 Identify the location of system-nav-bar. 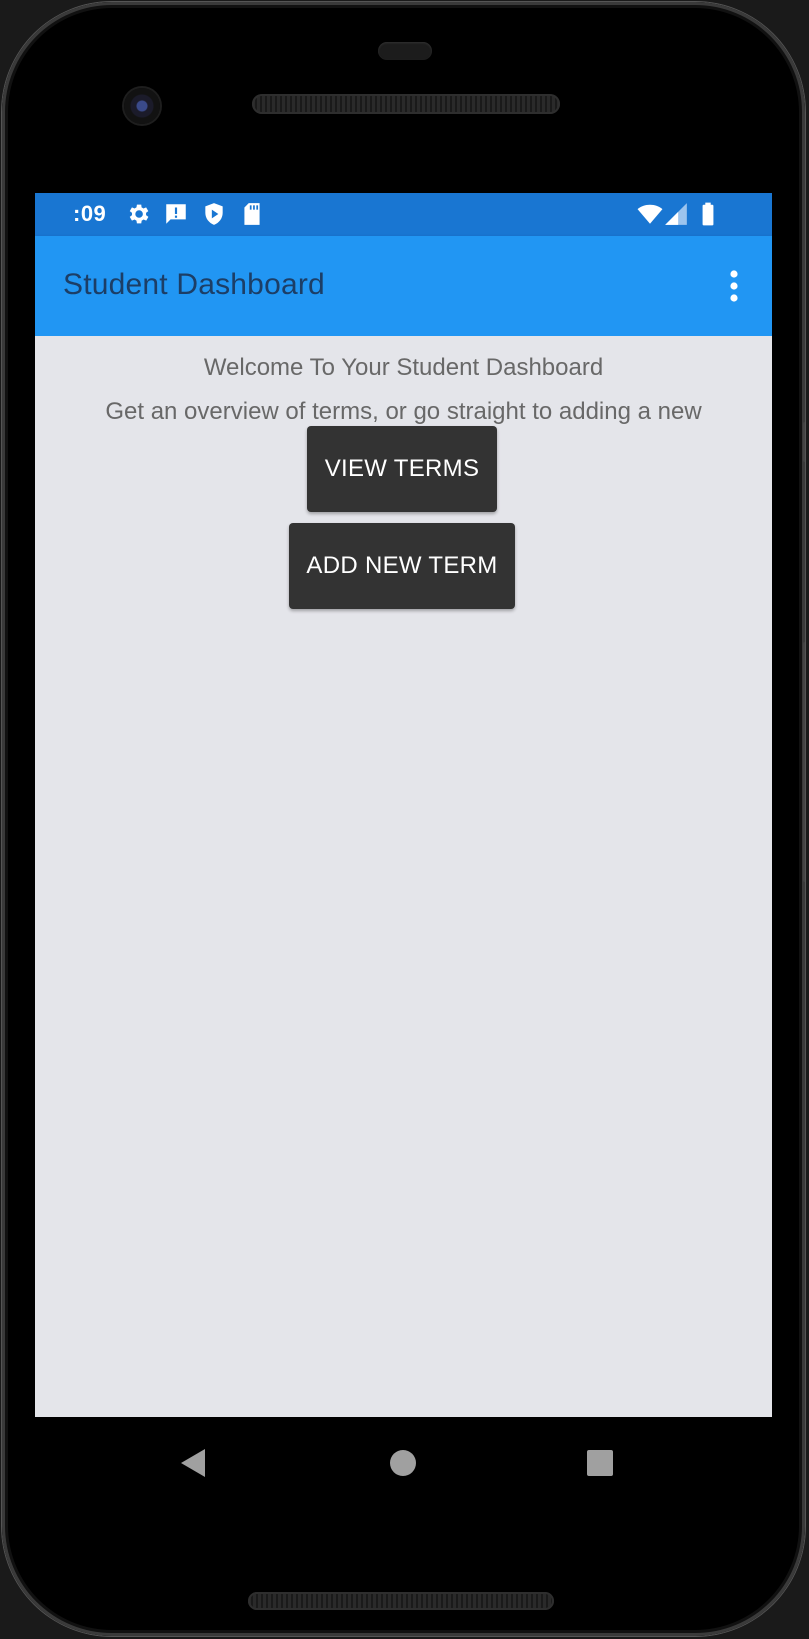
(403, 1462).